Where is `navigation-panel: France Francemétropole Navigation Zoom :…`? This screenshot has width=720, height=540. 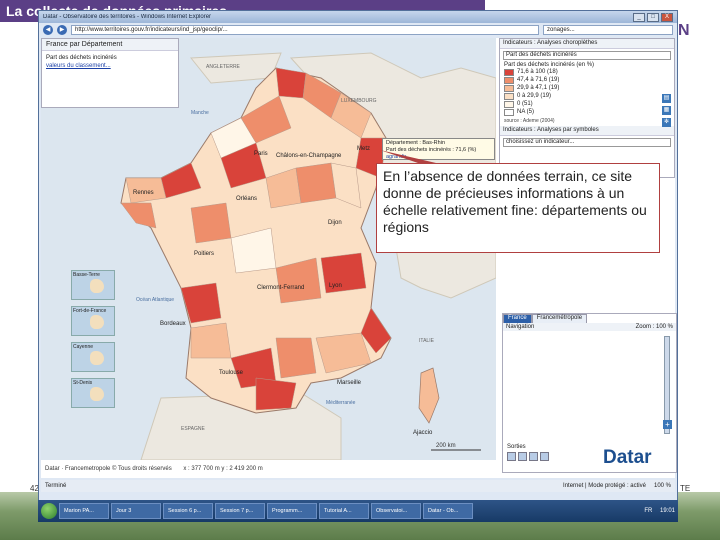 navigation-panel: France Francemétropole Navigation Zoom :… is located at coordinates (589, 393).